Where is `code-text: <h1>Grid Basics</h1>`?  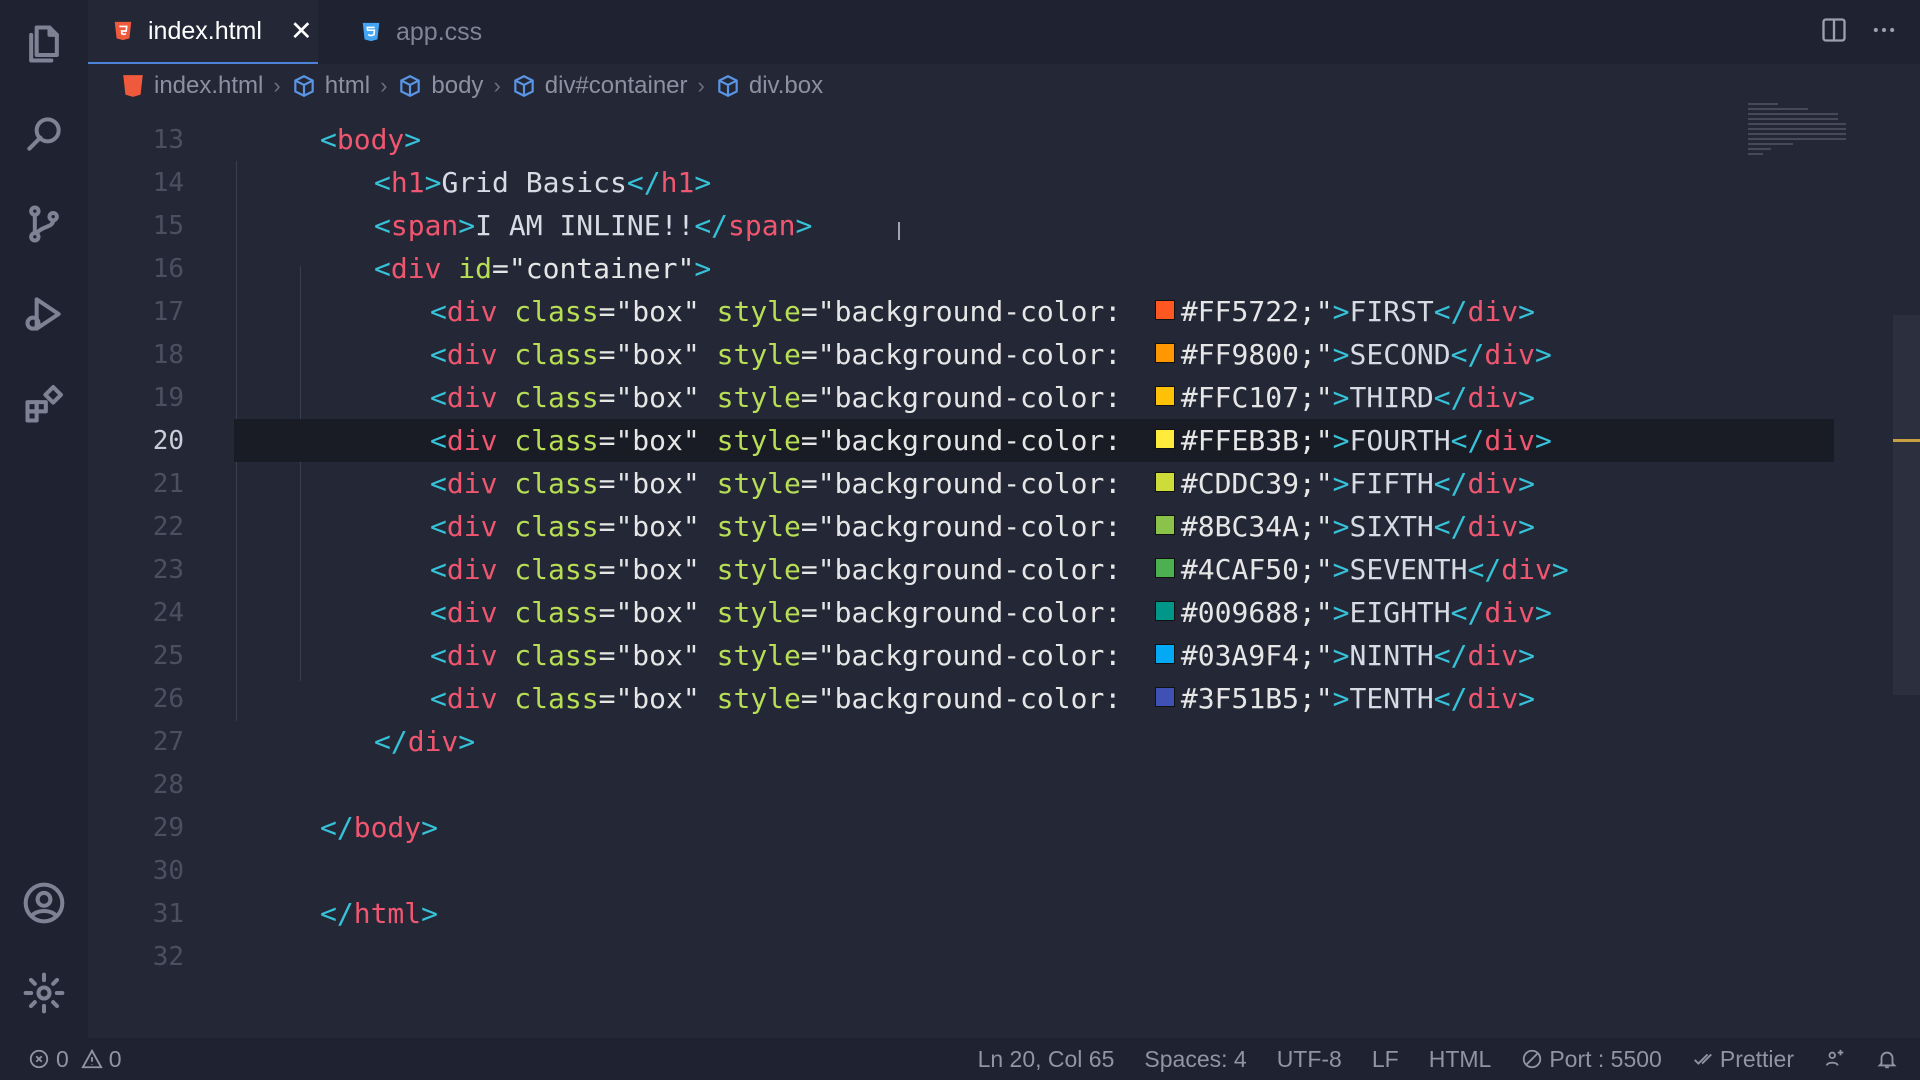
code-text: <h1>Grid Basics</h1> is located at coordinates (543, 182).